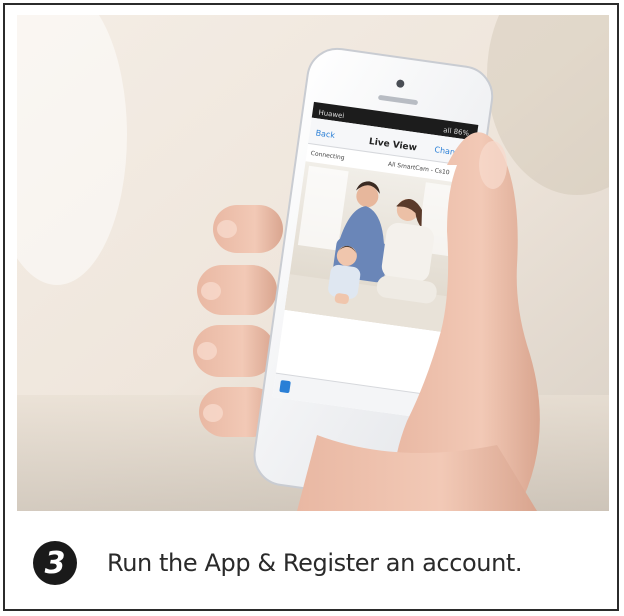  I want to click on caption-text: Run the App & Register an account., so click(315, 563).